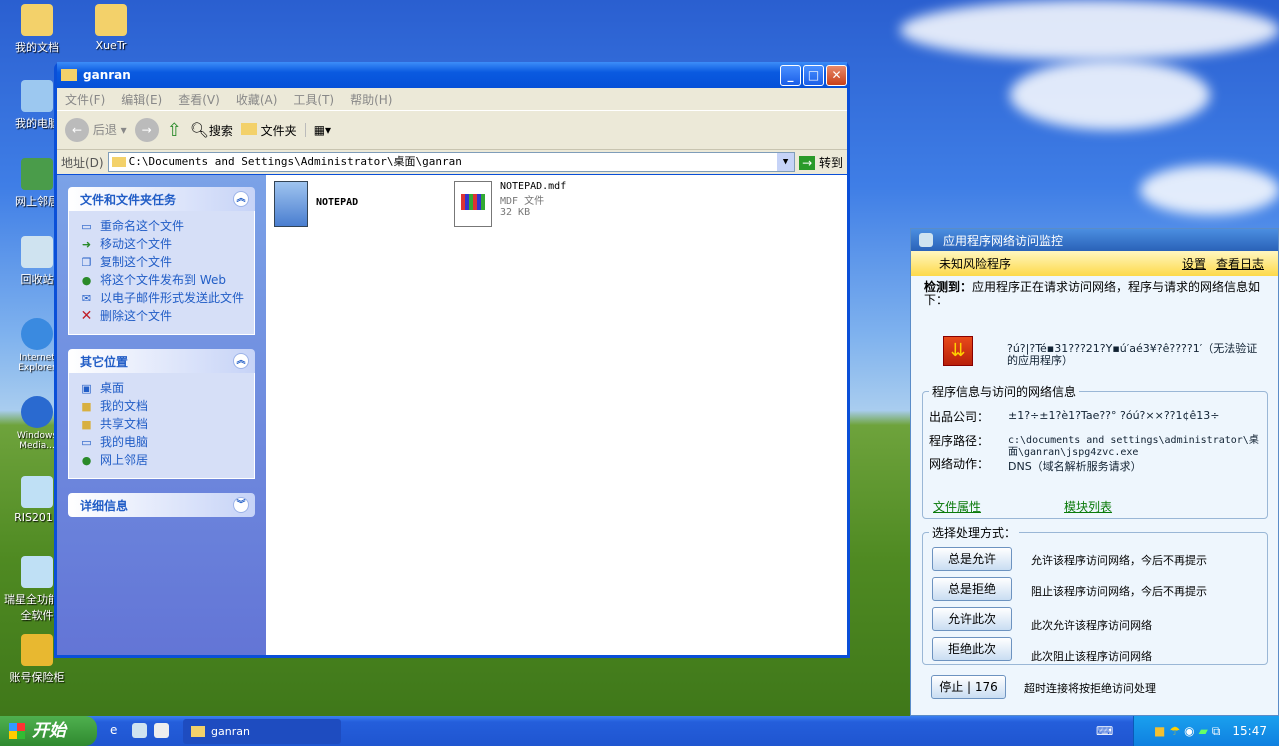 The image size is (1279, 746). What do you see at coordinates (124, 406) in the screenshot?
I see `place-label: 我的文档` at bounding box center [124, 406].